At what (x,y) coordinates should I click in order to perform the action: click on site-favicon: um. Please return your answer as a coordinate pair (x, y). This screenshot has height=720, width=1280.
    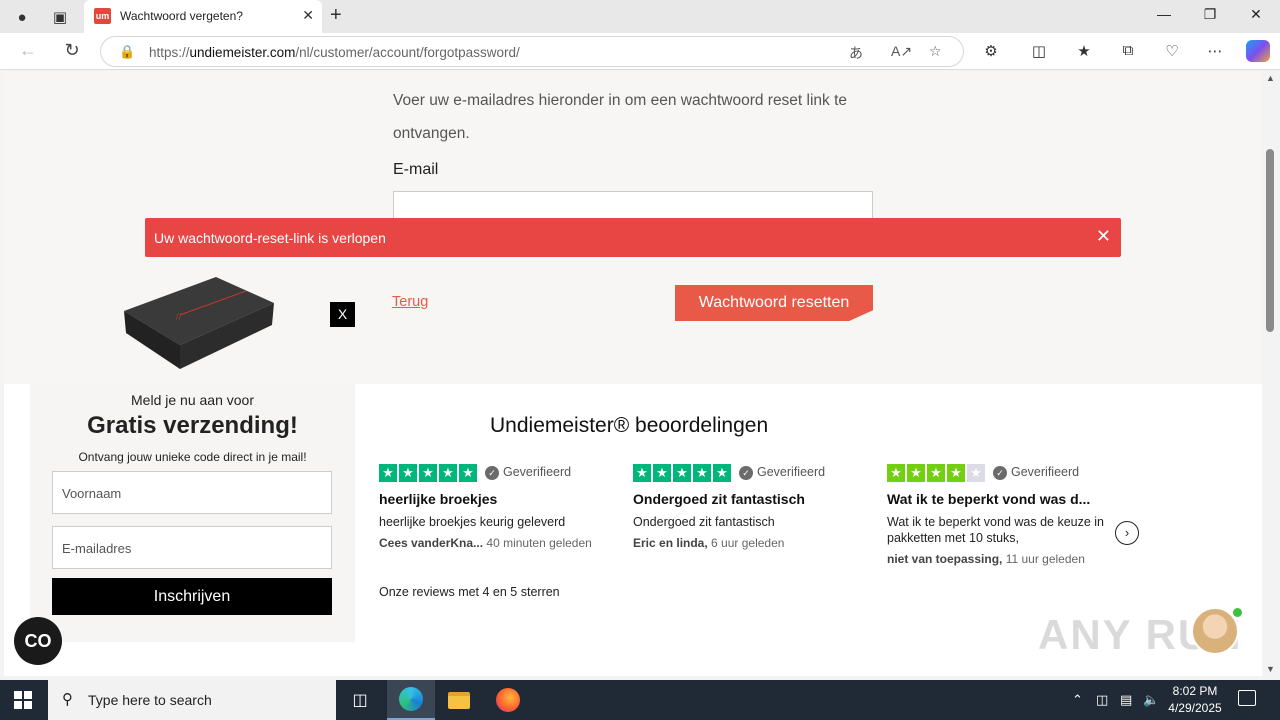
    Looking at the image, I should click on (102, 16).